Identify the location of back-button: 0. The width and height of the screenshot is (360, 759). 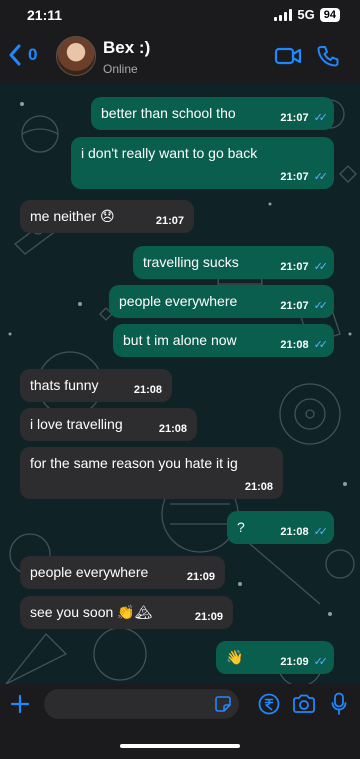
(22, 55).